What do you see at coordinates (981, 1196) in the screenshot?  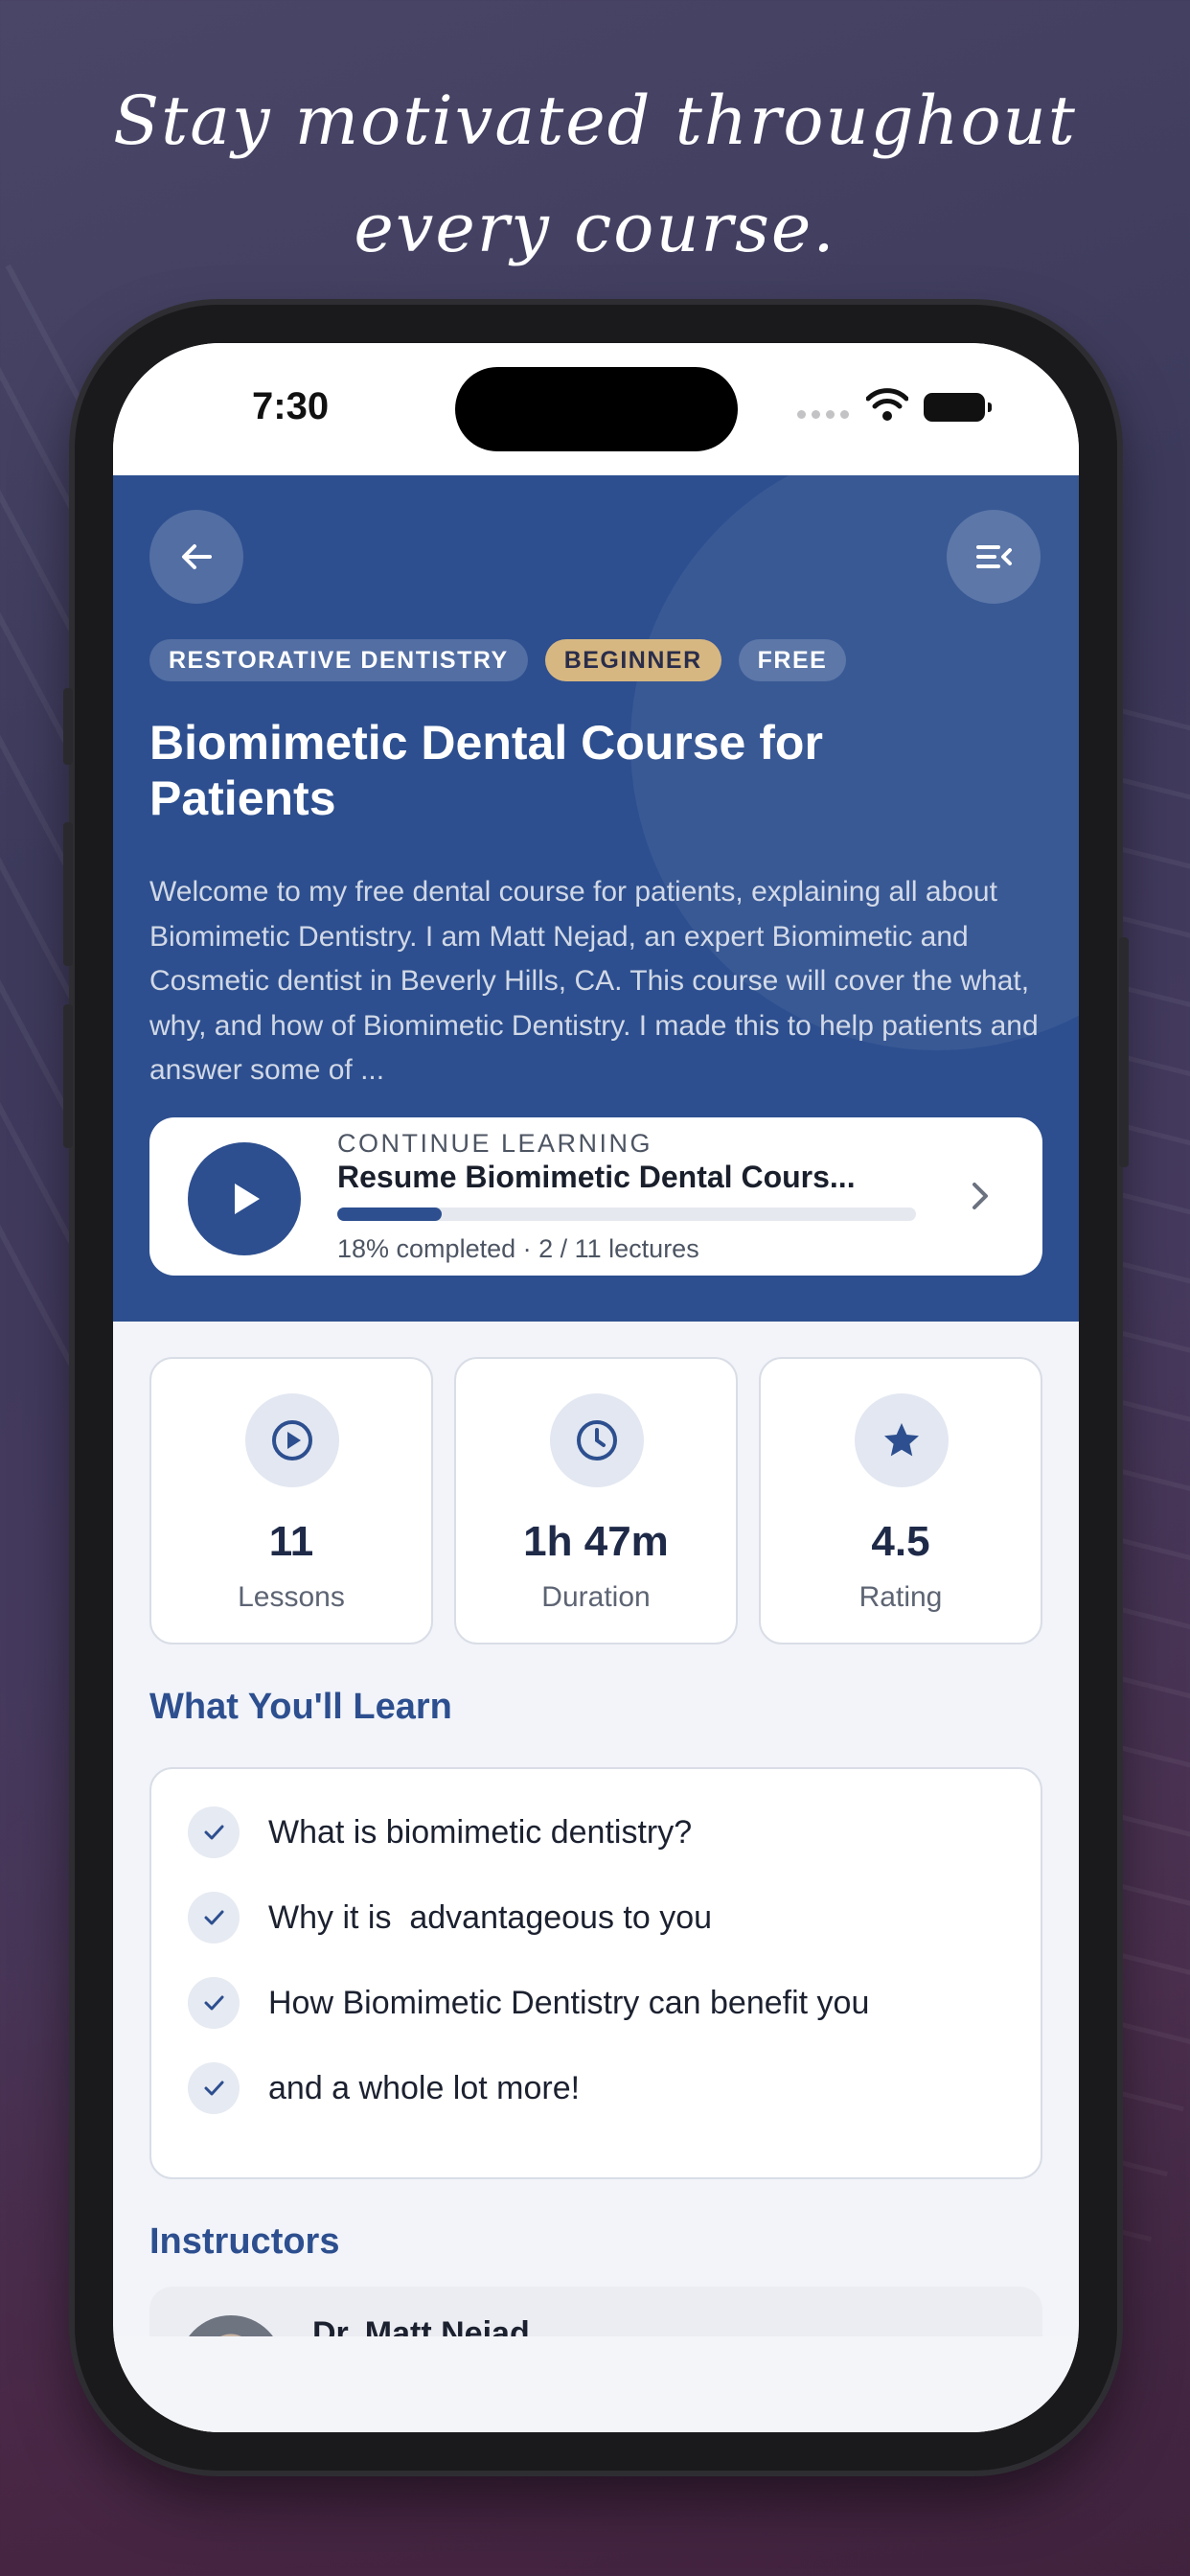 I see `chevron-right-icon` at bounding box center [981, 1196].